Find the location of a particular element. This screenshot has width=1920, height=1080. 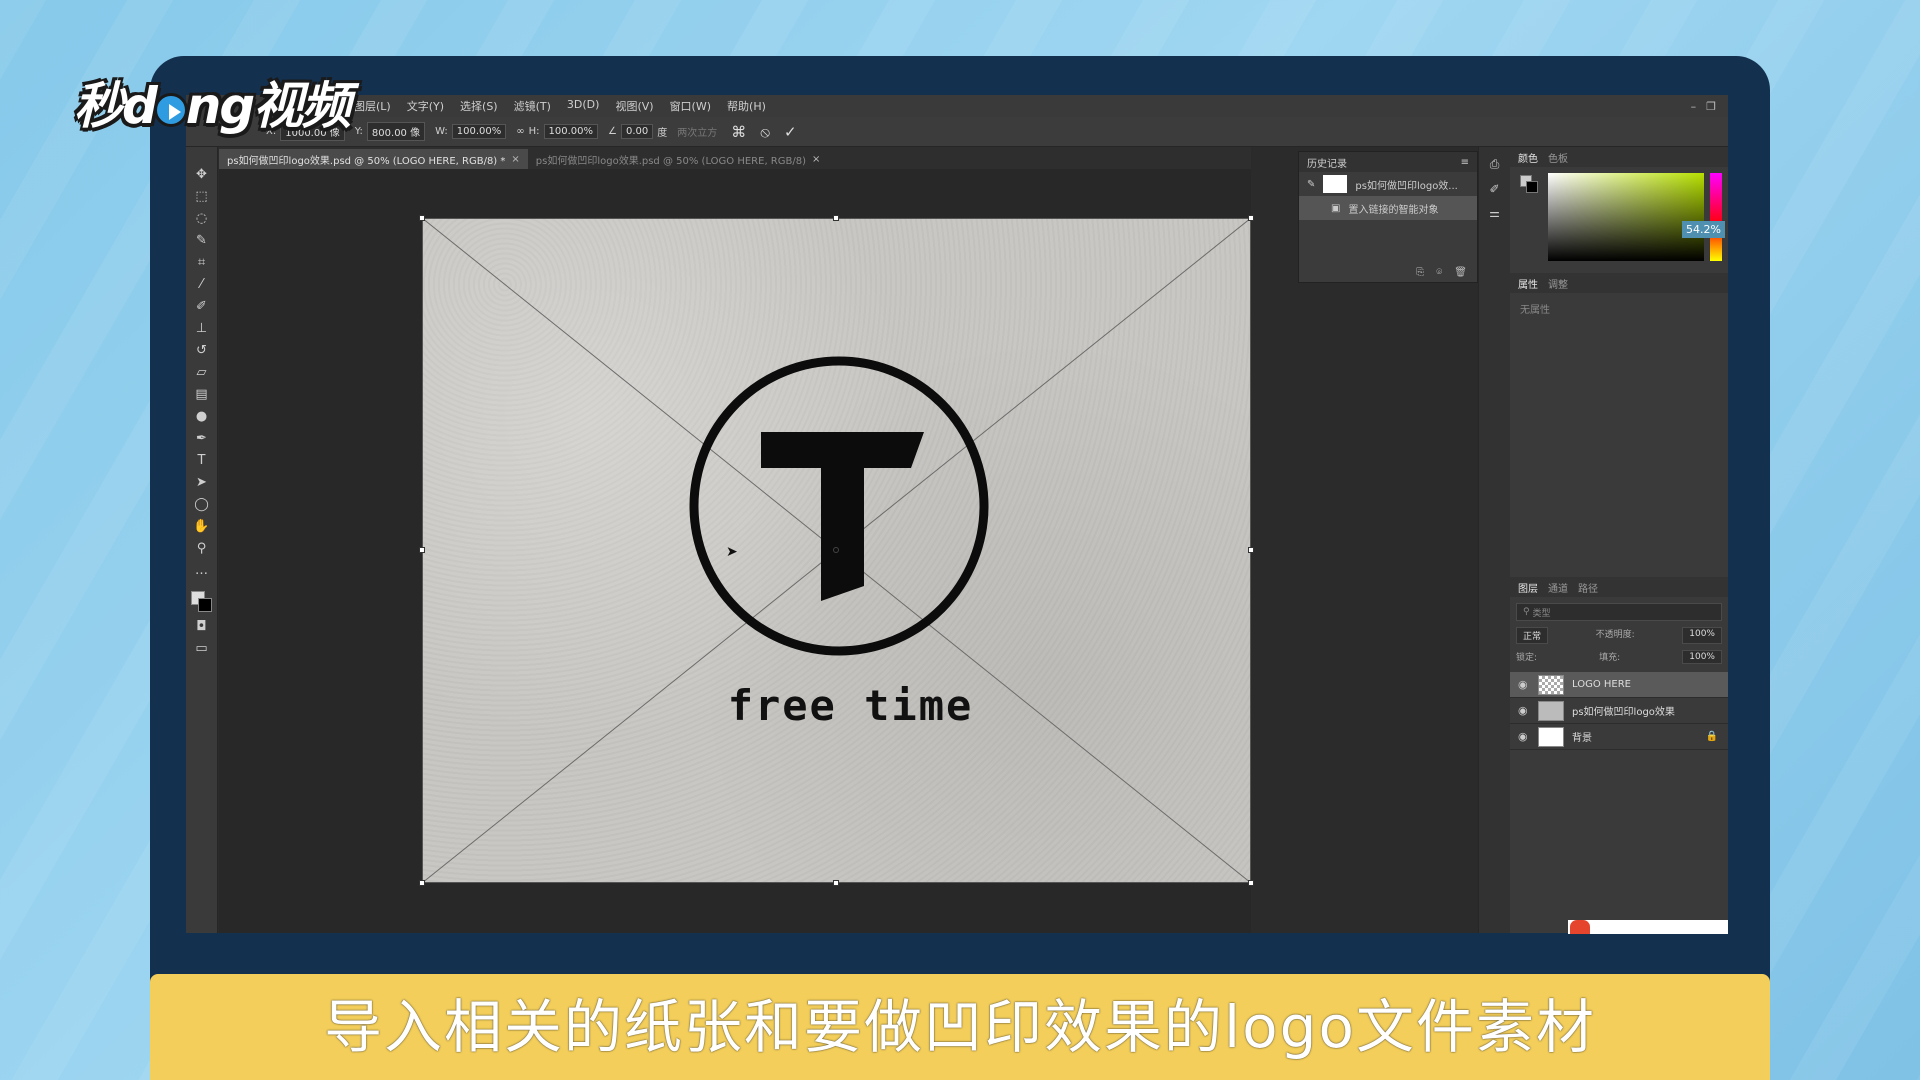

new-document-icon: ⎘ is located at coordinates (1420, 272).